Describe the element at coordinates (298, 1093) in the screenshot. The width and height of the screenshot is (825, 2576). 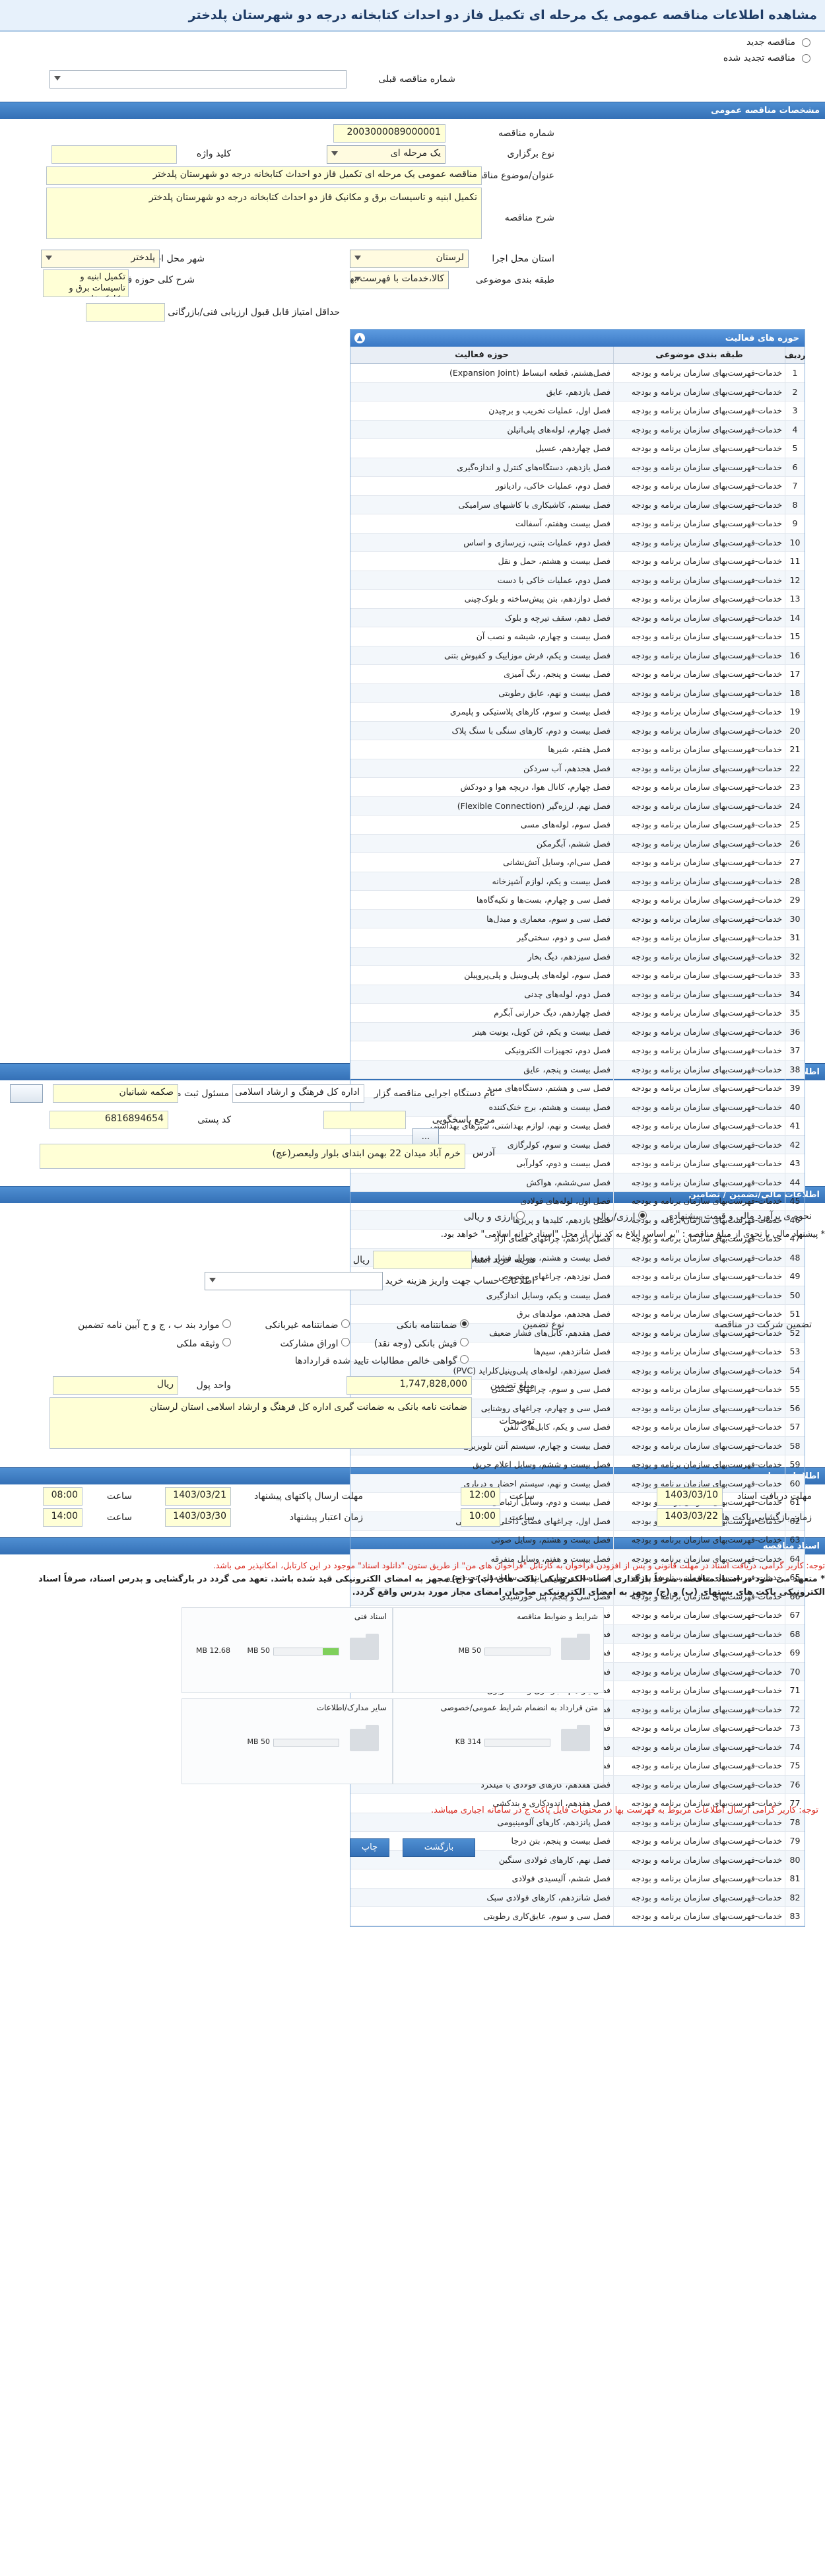
I see `exec-field: اداره کل فرهنگ و ارشاد اسلامی استان` at that location.